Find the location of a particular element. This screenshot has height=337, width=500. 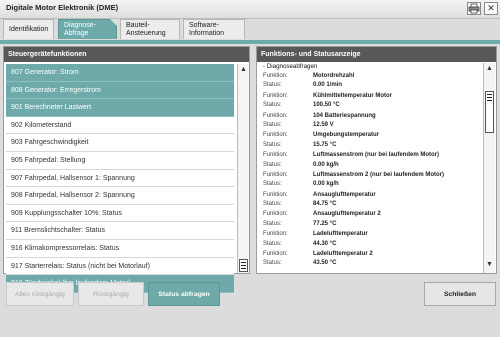

list-item: 911 Bremslichtschalter: Status is located at coordinates (120, 231).